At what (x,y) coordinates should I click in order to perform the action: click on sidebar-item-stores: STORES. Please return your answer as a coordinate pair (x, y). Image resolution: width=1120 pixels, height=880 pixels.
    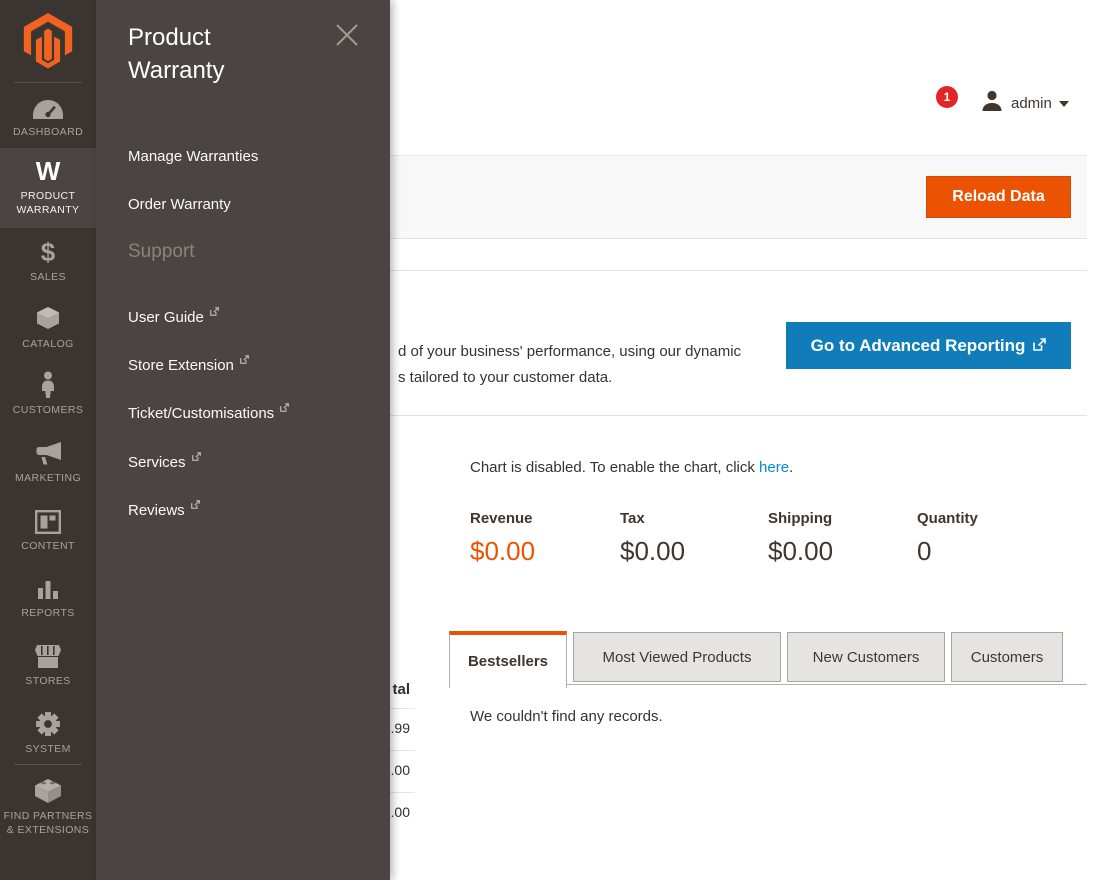
    Looking at the image, I should click on (48, 665).